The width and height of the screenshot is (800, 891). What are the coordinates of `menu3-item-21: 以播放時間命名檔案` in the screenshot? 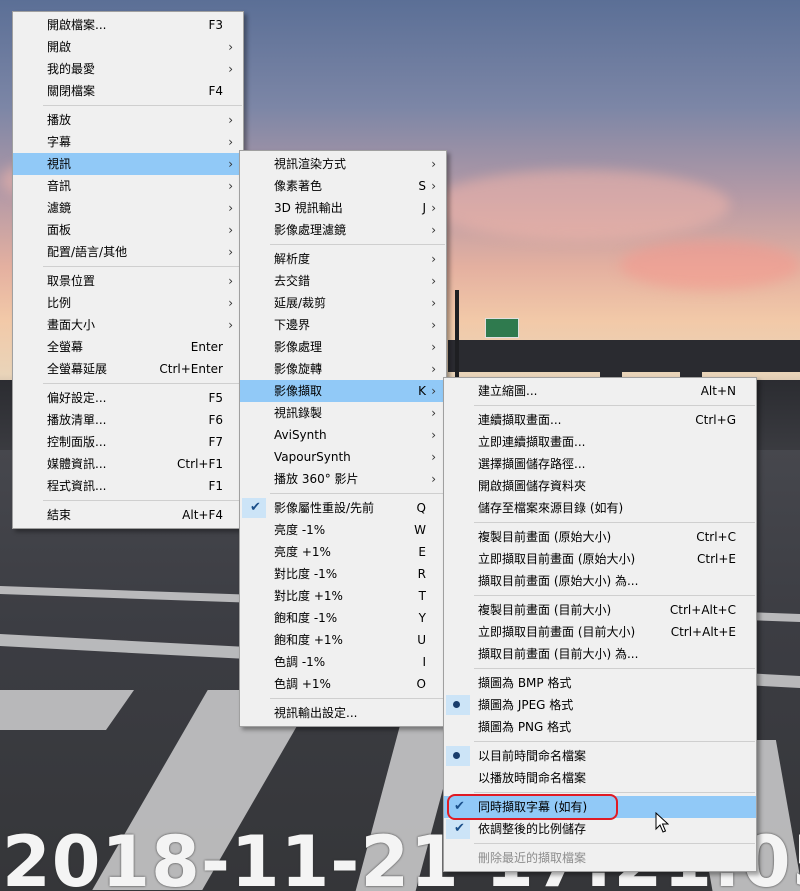 It's located at (600, 778).